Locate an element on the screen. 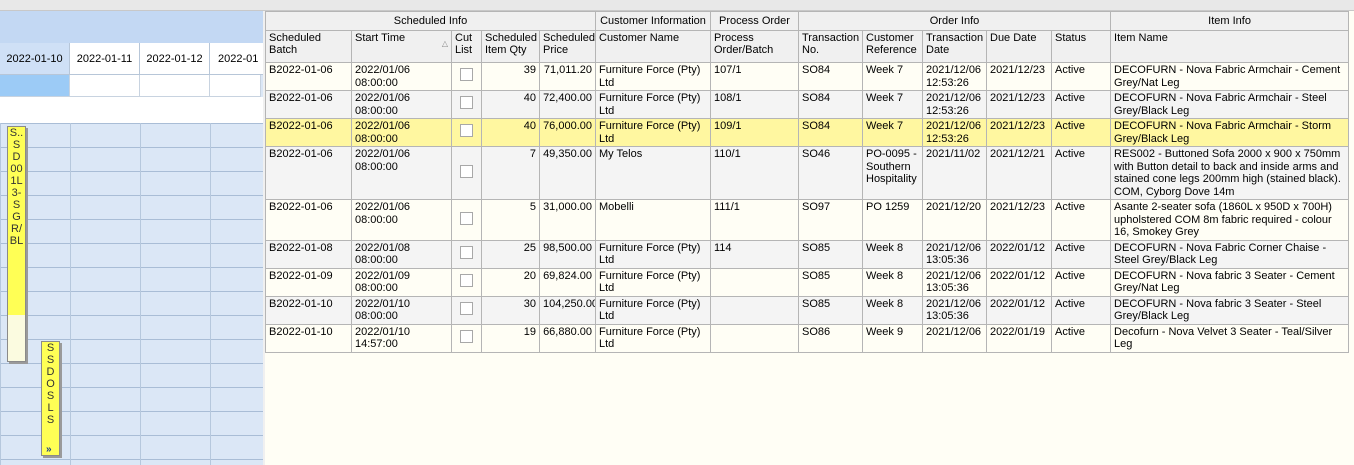 The height and width of the screenshot is (465, 1354). cell-transaction-date: 2021/12/06 is located at coordinates (954, 338).